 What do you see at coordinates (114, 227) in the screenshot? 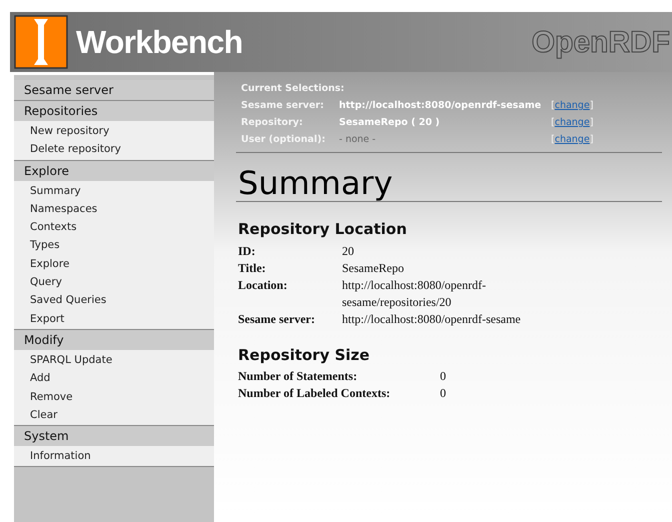
I see `sidebar-item: Contexts` at bounding box center [114, 227].